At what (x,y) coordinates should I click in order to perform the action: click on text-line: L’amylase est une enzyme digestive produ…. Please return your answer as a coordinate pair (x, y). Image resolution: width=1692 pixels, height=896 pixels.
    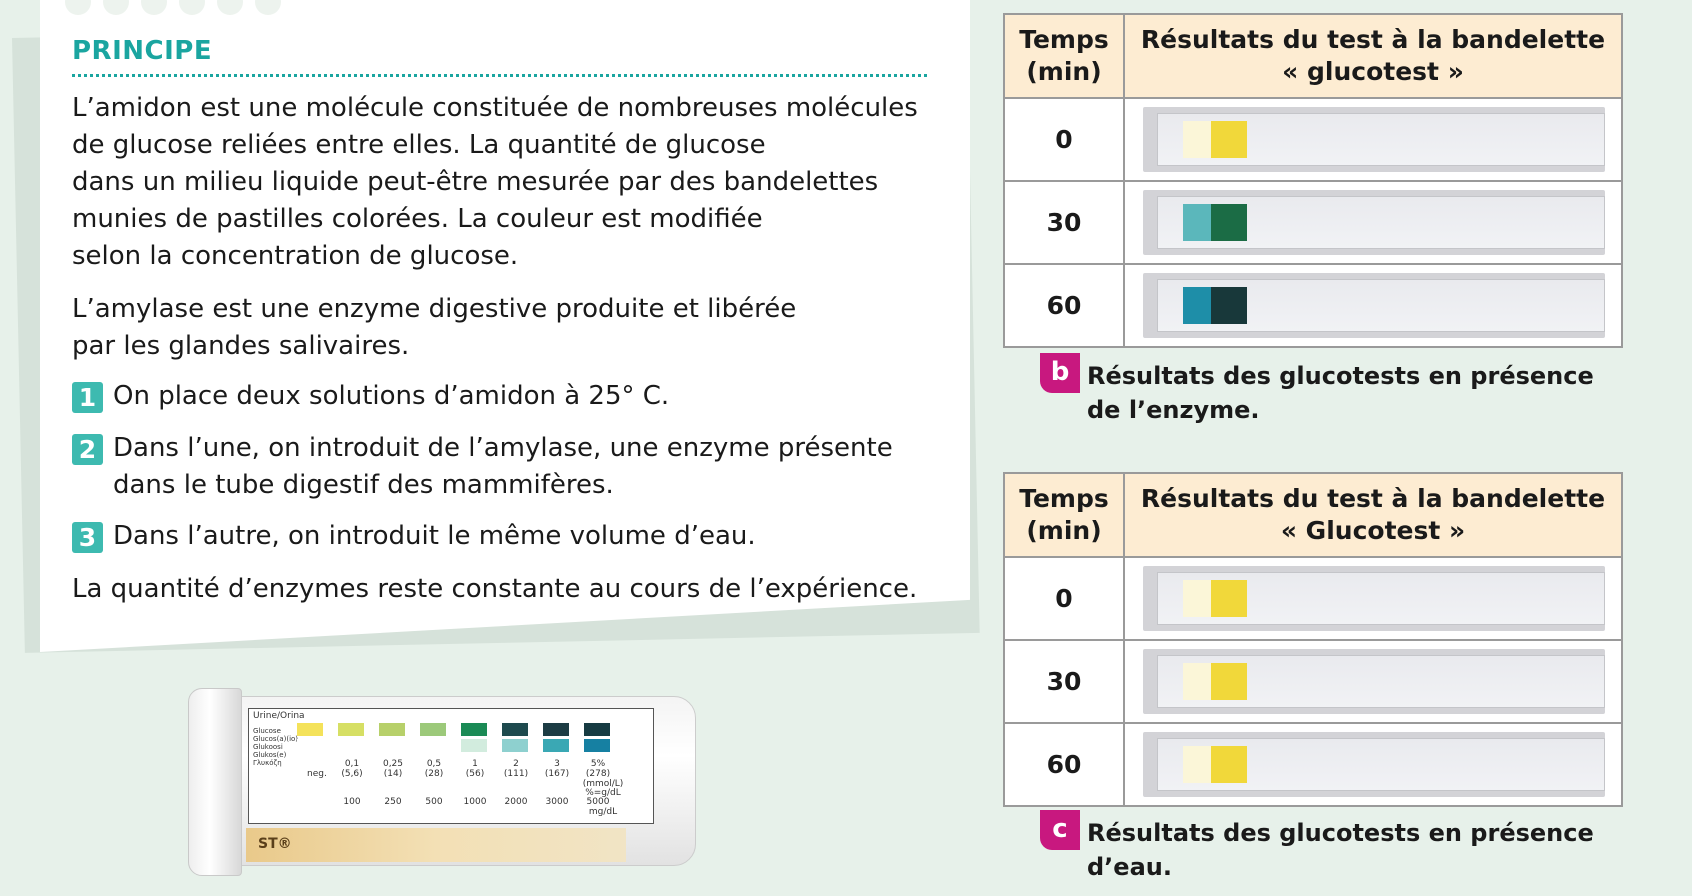
    Looking at the image, I should click on (434, 309).